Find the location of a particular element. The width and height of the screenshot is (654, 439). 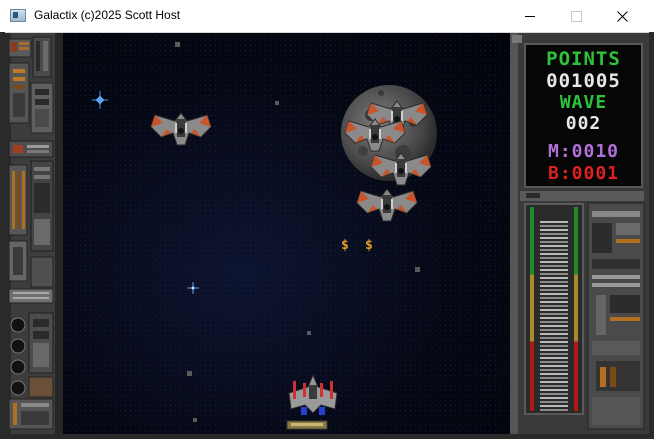

energy-gauge is located at coordinates (554, 309).